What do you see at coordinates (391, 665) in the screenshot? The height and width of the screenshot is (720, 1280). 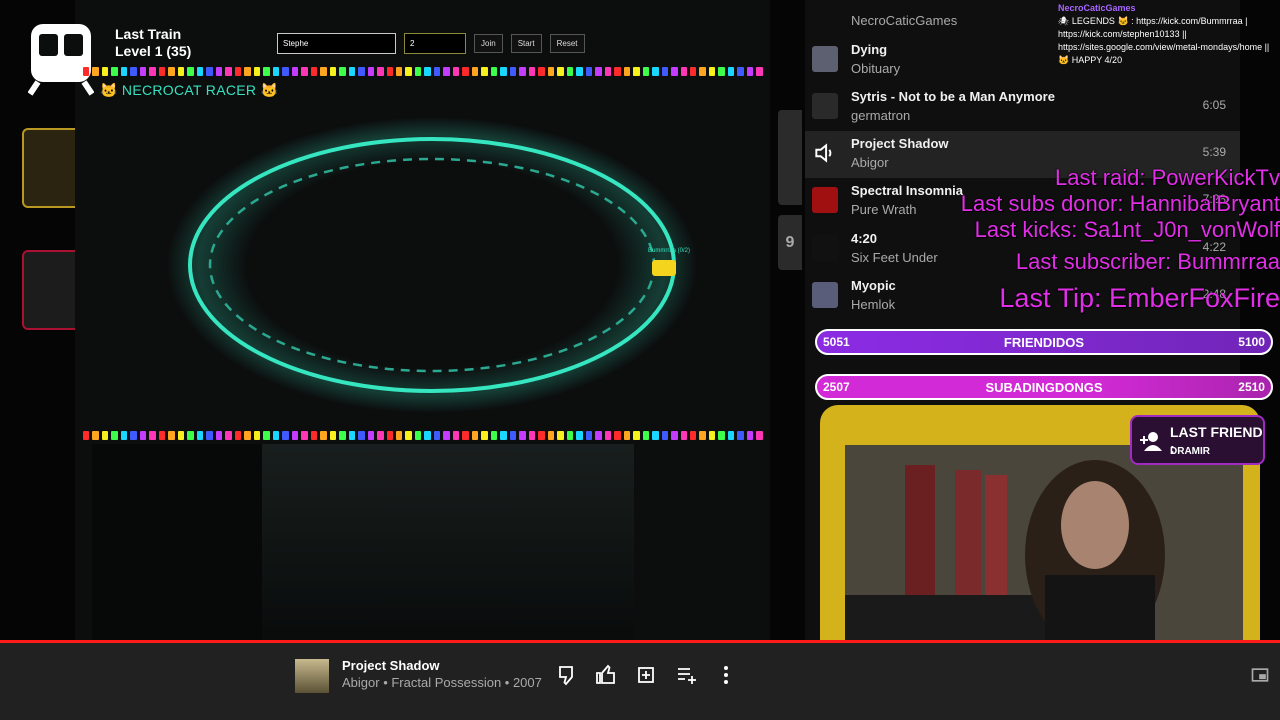 I see `now-playing-title: Project Shadow` at bounding box center [391, 665].